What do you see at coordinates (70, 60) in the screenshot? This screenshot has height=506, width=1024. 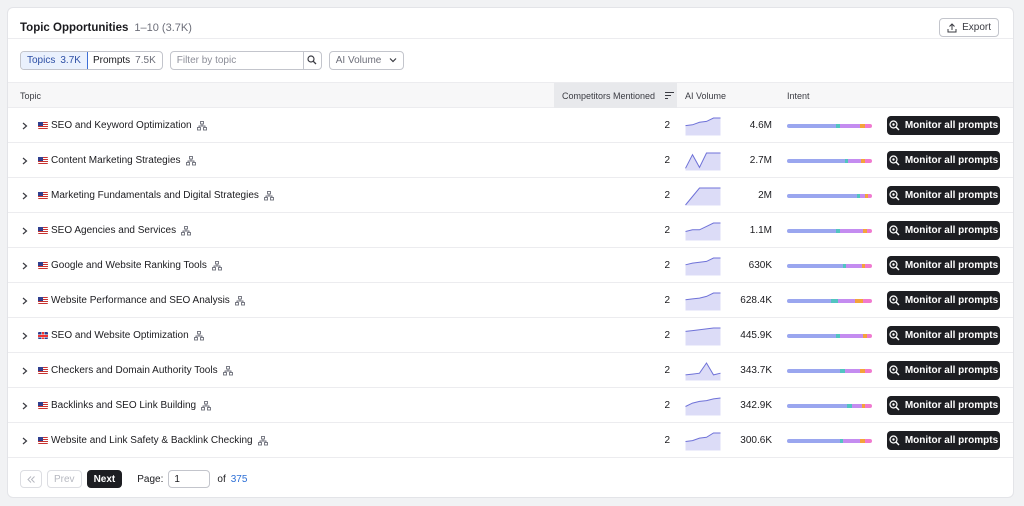 I see `tab-topics-count: 3.7K` at bounding box center [70, 60].